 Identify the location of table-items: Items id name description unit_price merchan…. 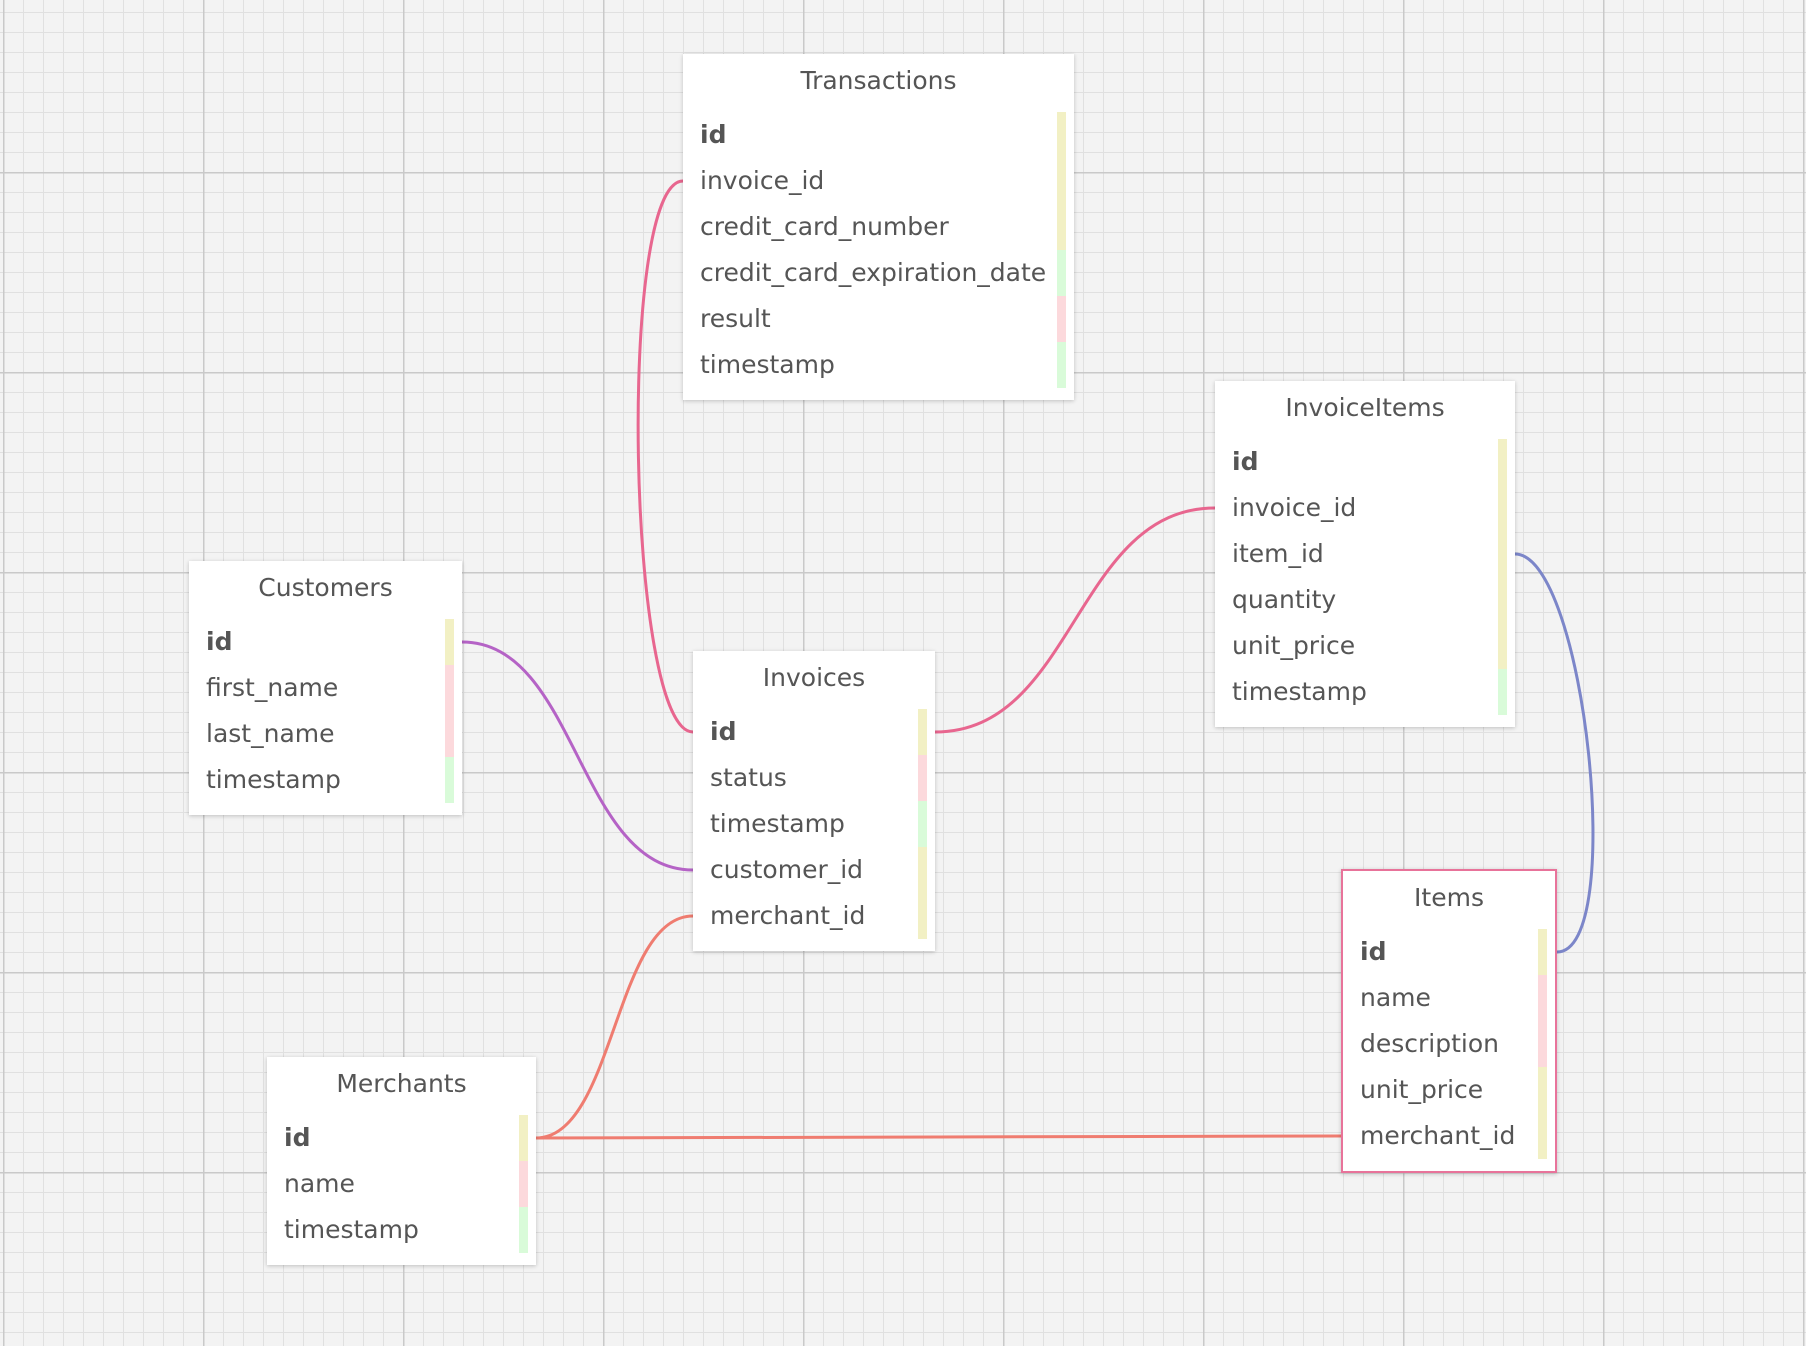
(1449, 1021).